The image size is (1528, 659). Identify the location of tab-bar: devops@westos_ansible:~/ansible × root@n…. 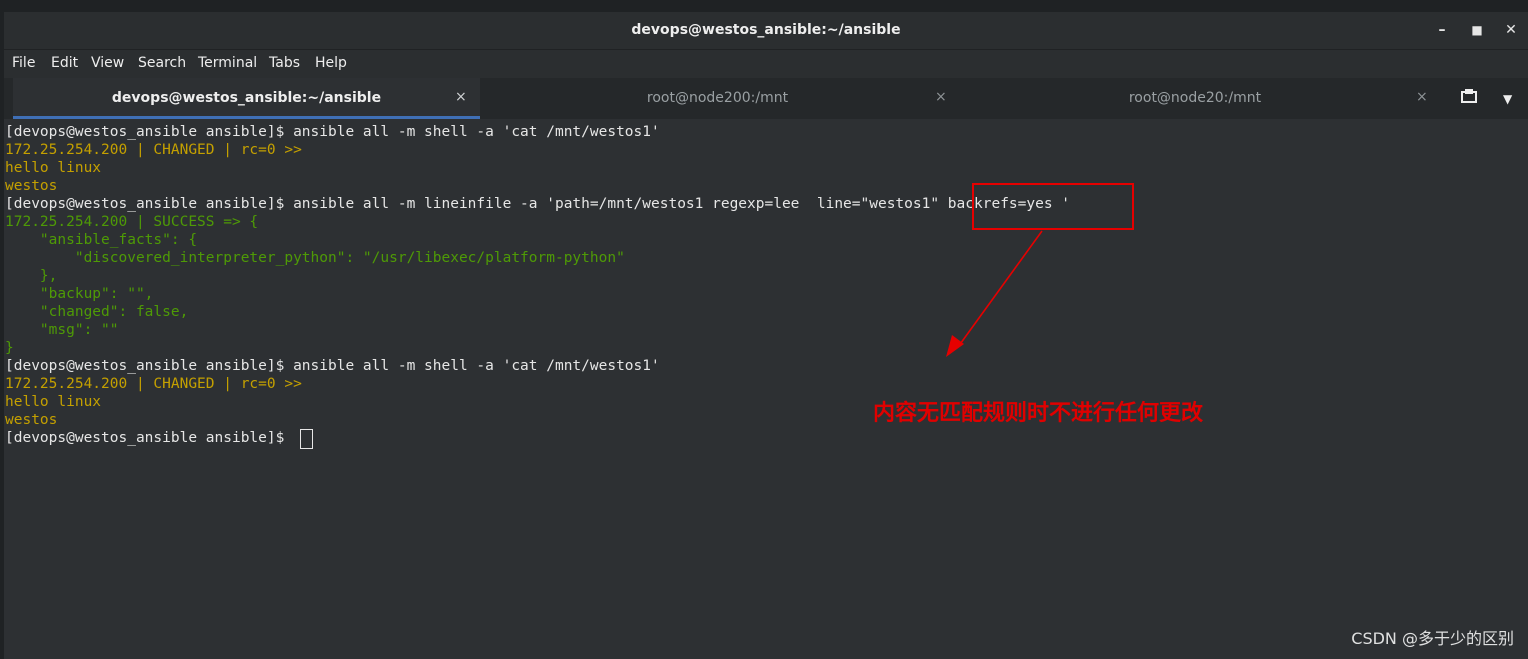
(766, 98).